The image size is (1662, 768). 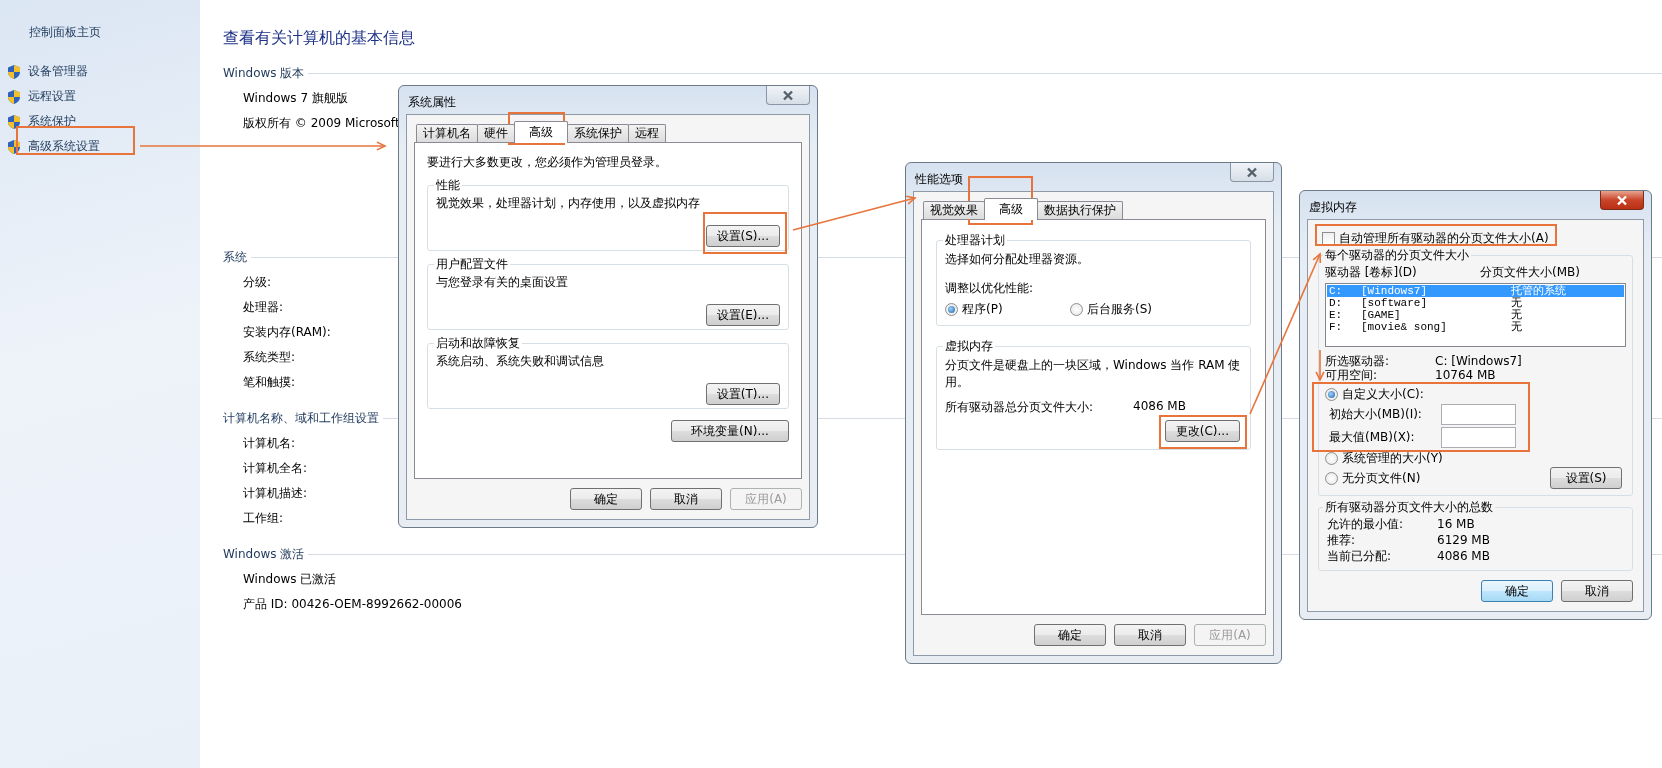 What do you see at coordinates (1383, 394) in the screenshot?
I see `radio-label: 自定义大小(C):` at bounding box center [1383, 394].